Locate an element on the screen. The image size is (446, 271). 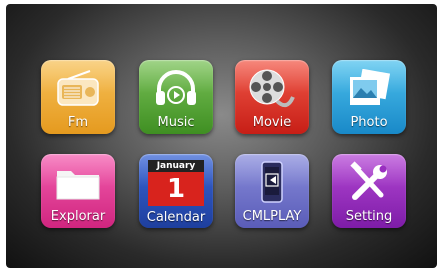
photo-app-button: Photo is located at coordinates (369, 97).